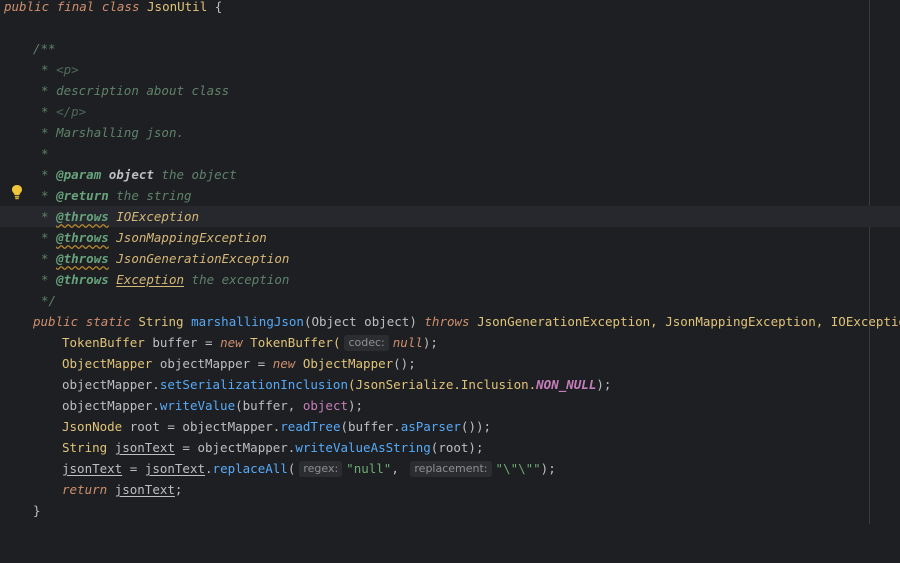 This screenshot has width=900, height=563. Describe the element at coordinates (321, 469) in the screenshot. I see `param-hint: regex:` at that location.